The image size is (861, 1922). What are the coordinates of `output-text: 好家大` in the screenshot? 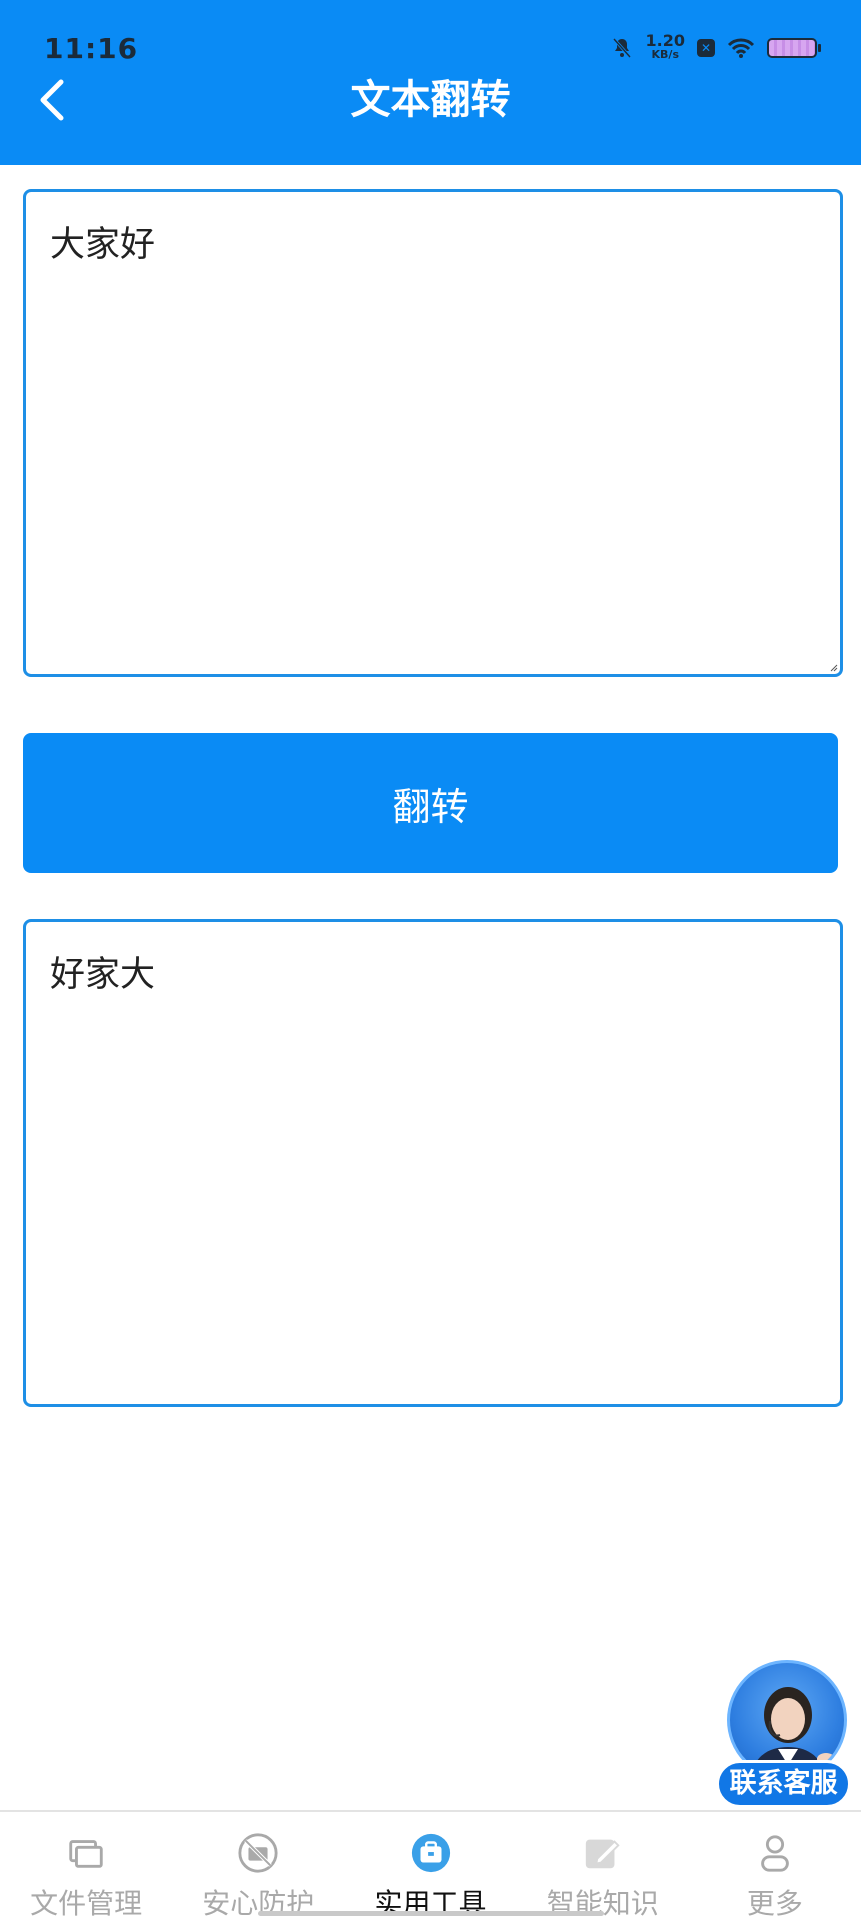 It's located at (103, 975).